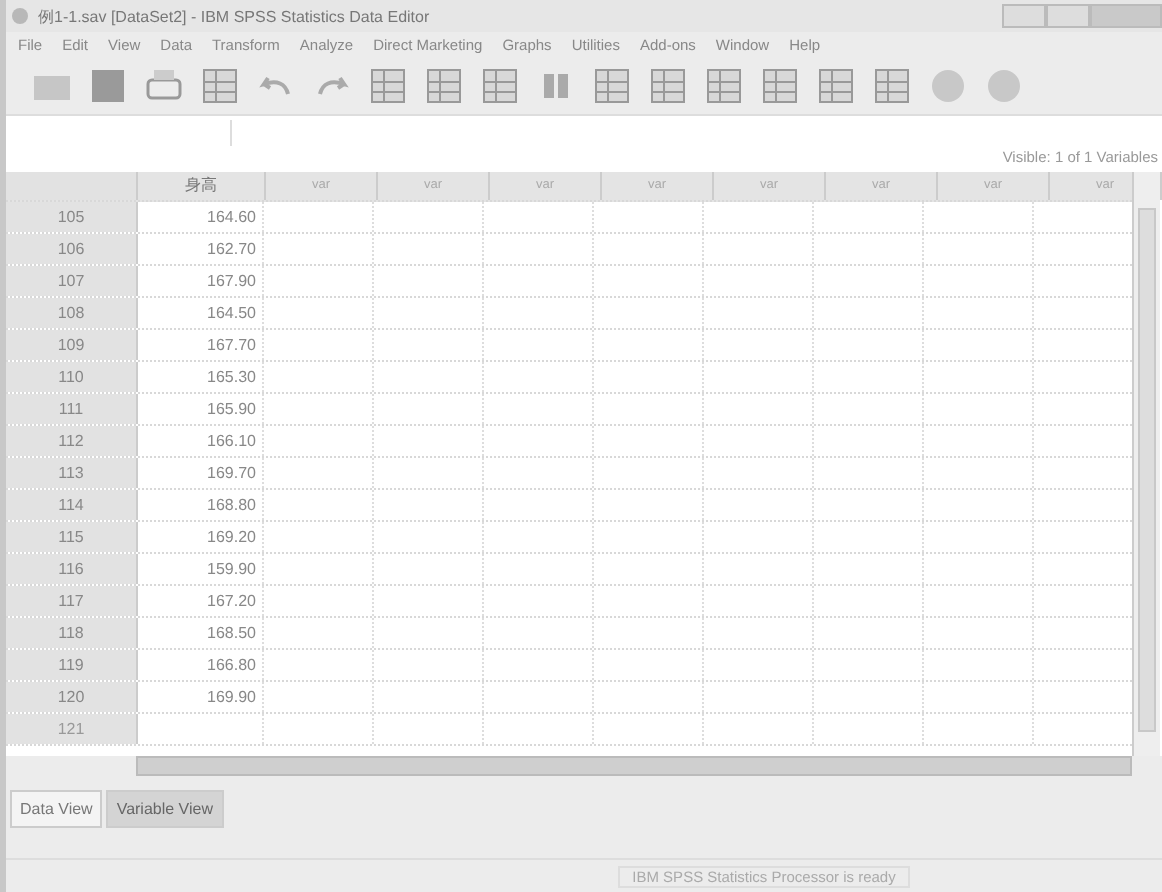 Image resolution: width=1162 pixels, height=892 pixels. I want to click on table-cell: 166.80, so click(201, 665).